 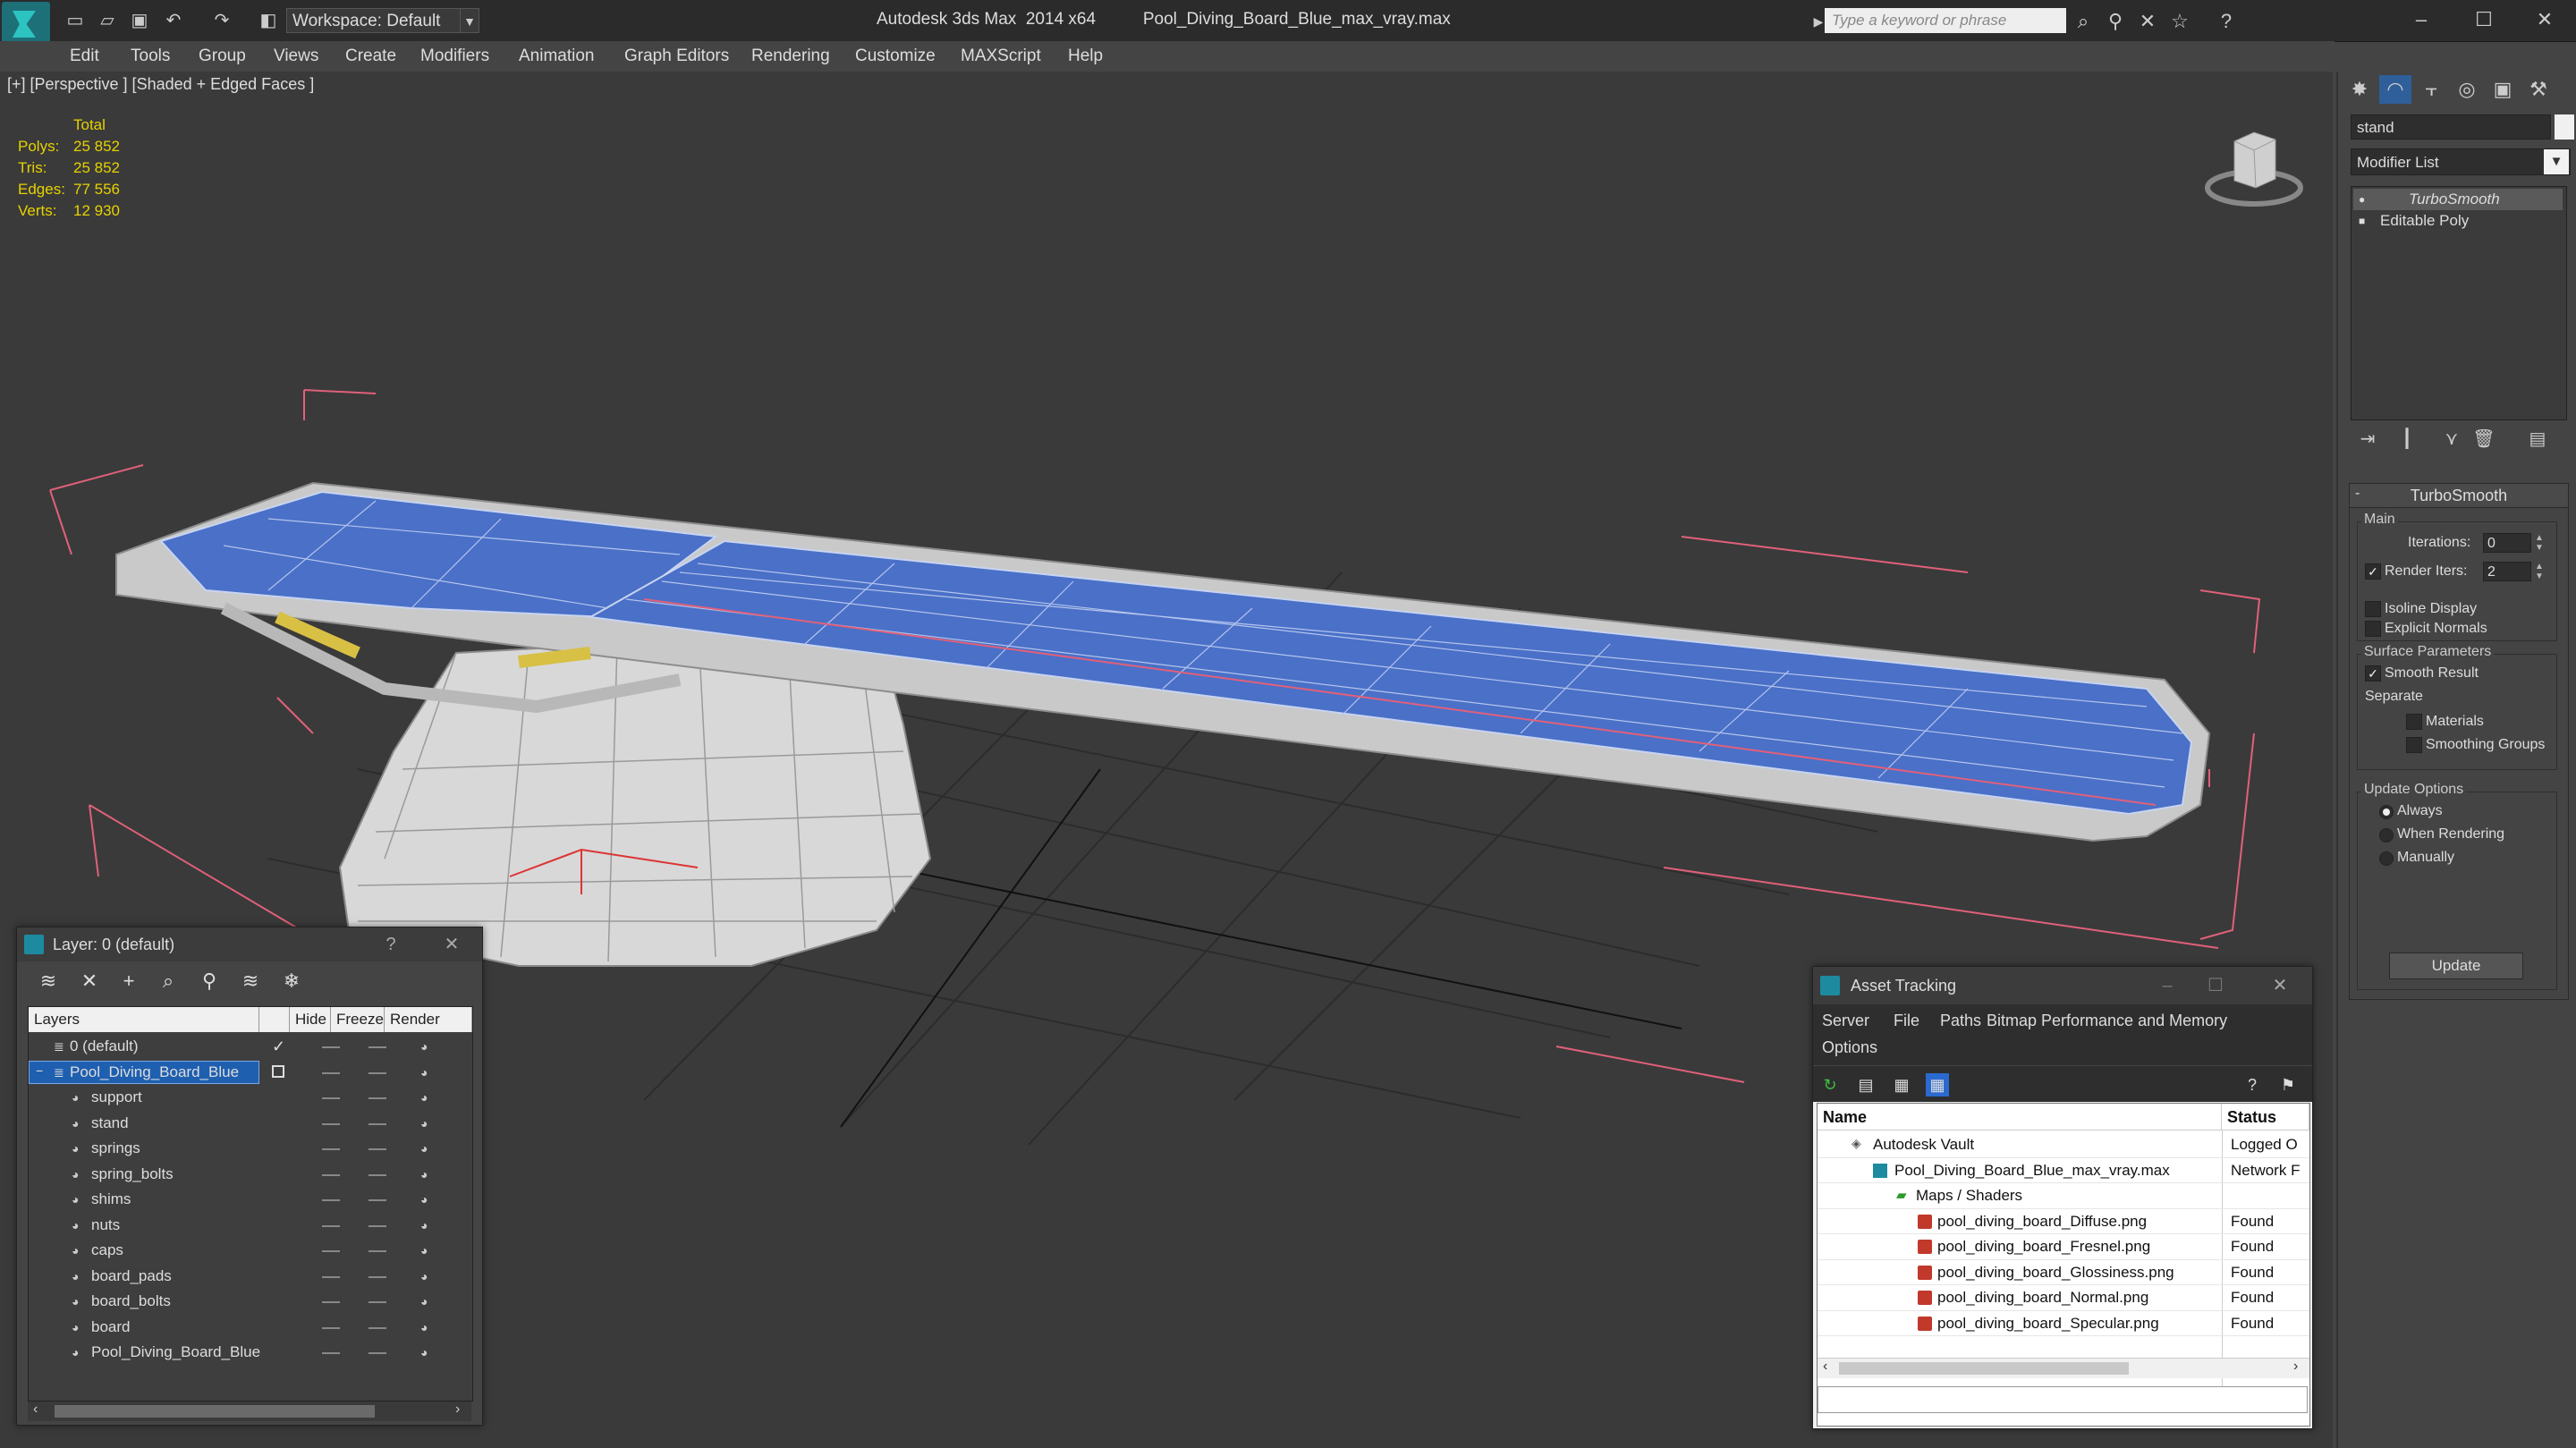 I want to click on menu-graph-editors: Graph Editors, so click(x=676, y=56).